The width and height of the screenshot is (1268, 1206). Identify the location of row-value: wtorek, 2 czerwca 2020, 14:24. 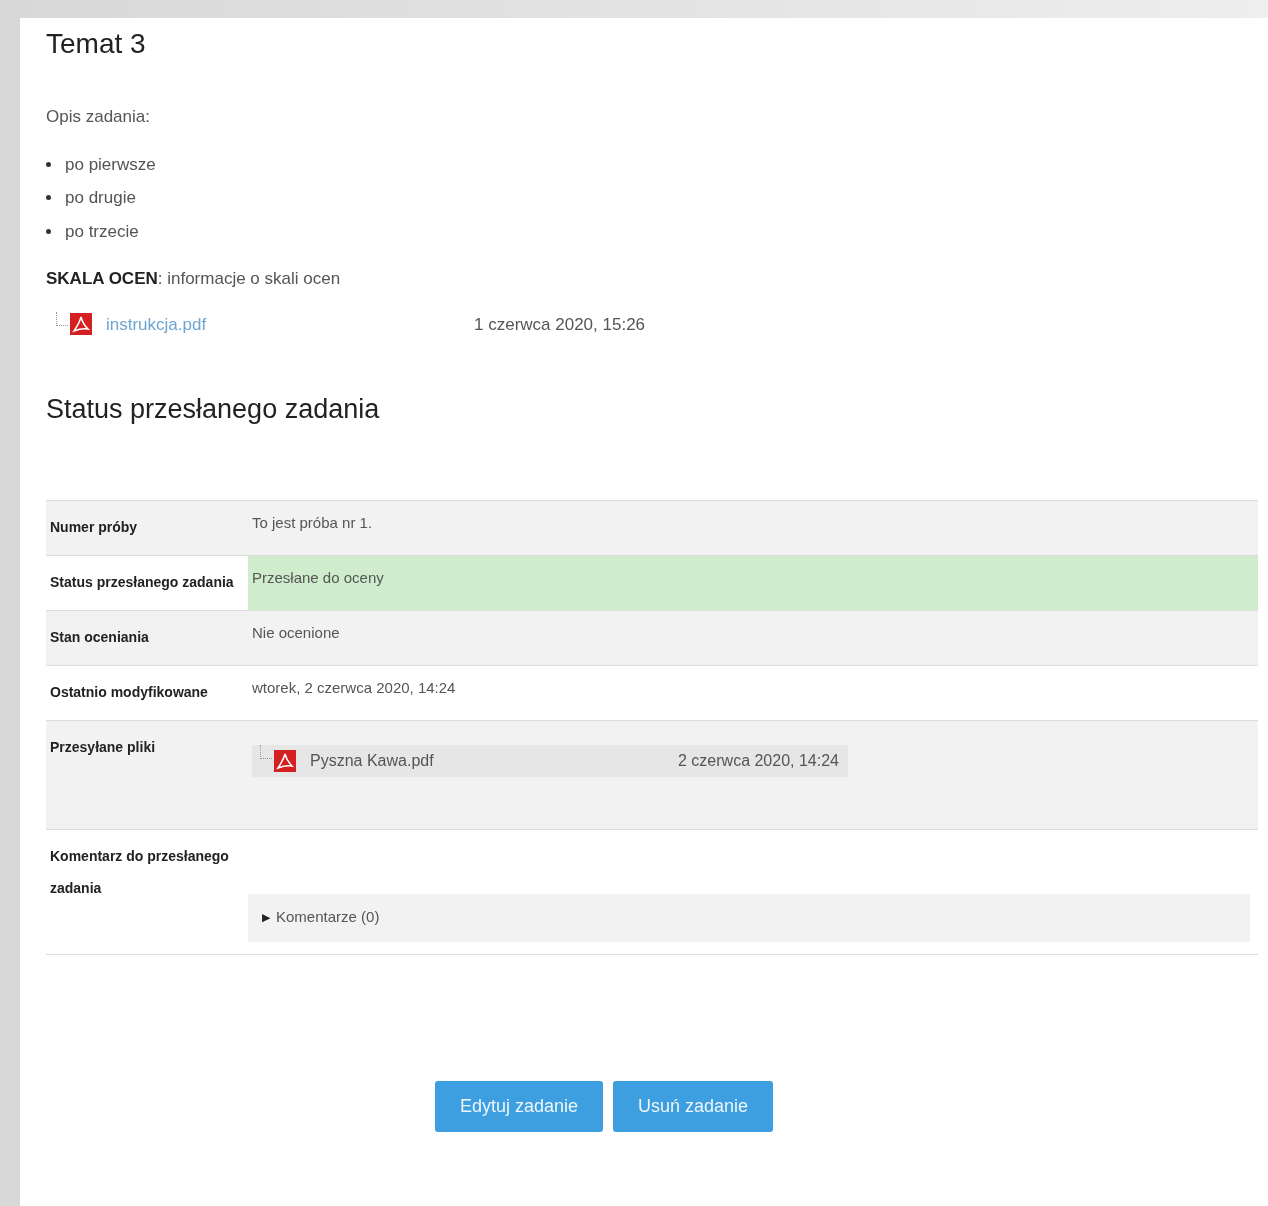
(354, 687).